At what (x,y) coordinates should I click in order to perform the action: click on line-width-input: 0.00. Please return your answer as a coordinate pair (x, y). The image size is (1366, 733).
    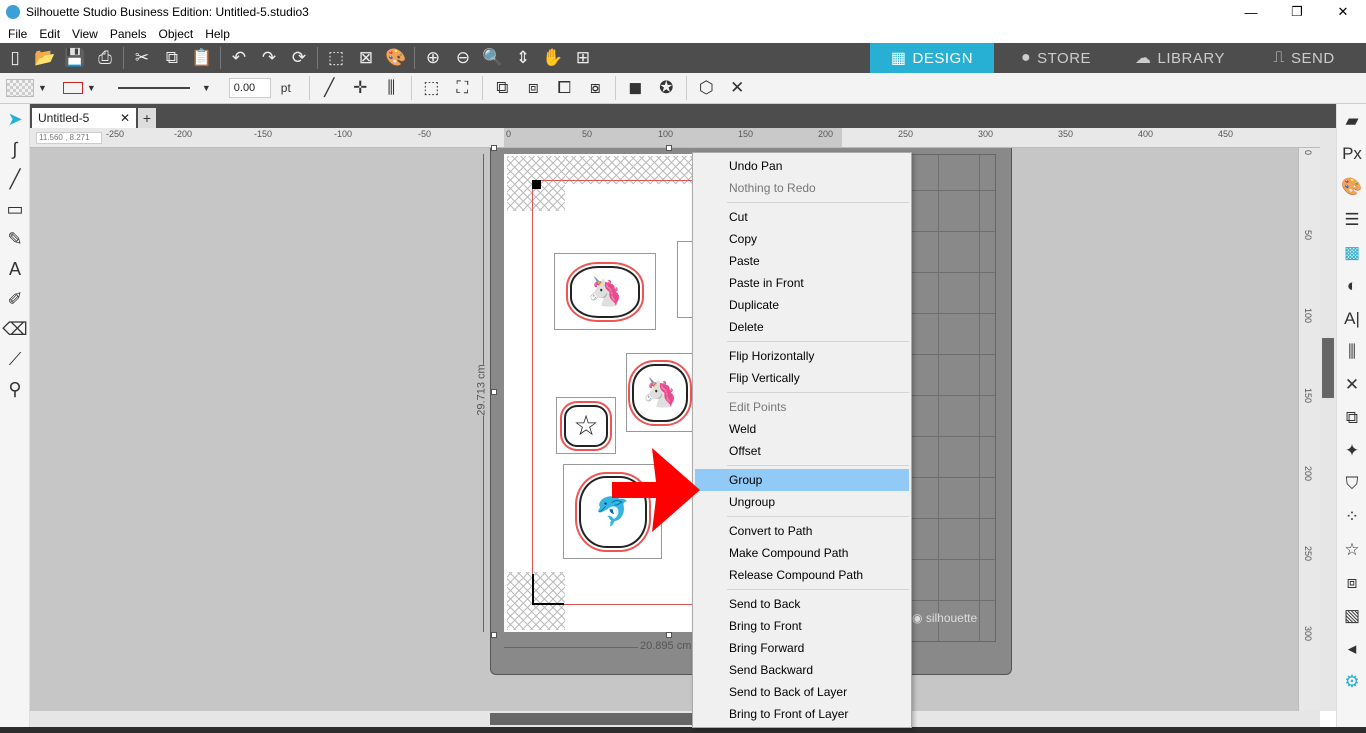
    Looking at the image, I should click on (249, 88).